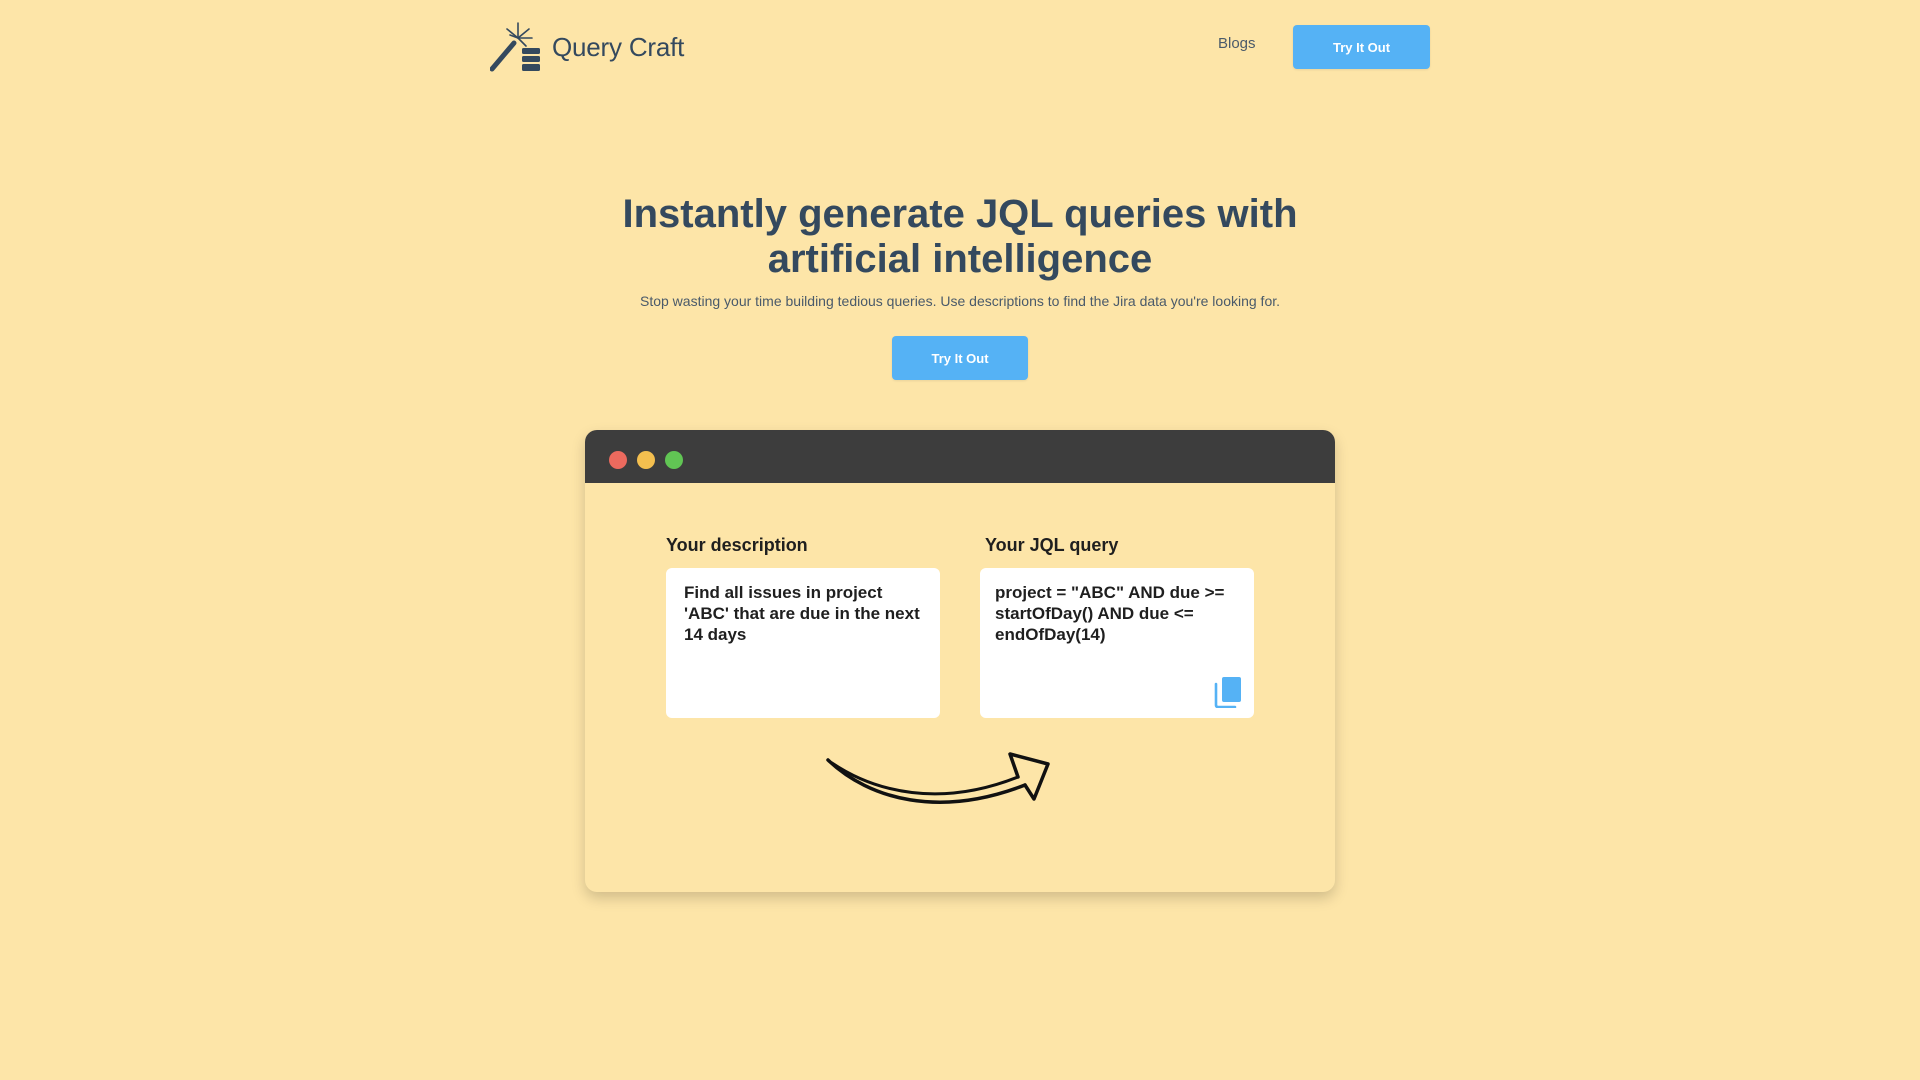 This screenshot has width=1920, height=1080. What do you see at coordinates (618, 46) in the screenshot?
I see `logo-text: Query Craft` at bounding box center [618, 46].